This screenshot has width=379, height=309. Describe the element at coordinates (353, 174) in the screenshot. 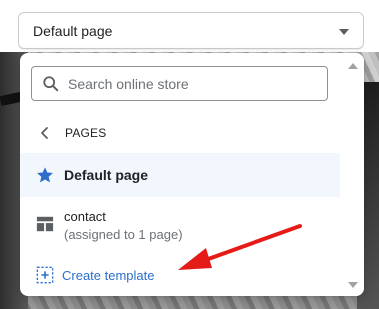

I see `dropdown-scrollbar` at that location.